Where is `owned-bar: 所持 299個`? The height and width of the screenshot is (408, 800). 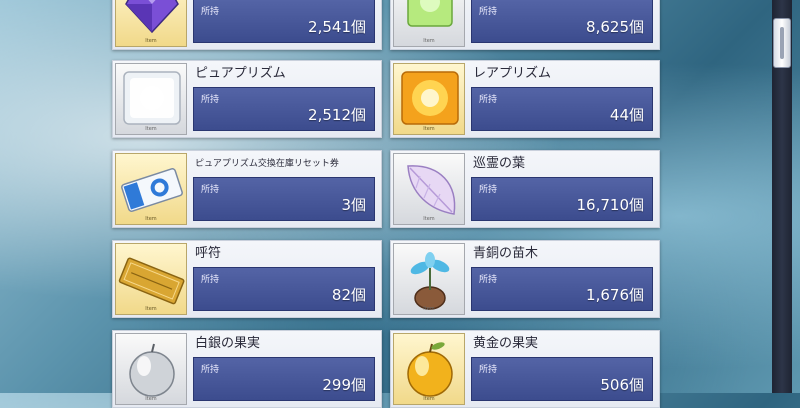
owned-bar: 所持 299個 is located at coordinates (284, 379).